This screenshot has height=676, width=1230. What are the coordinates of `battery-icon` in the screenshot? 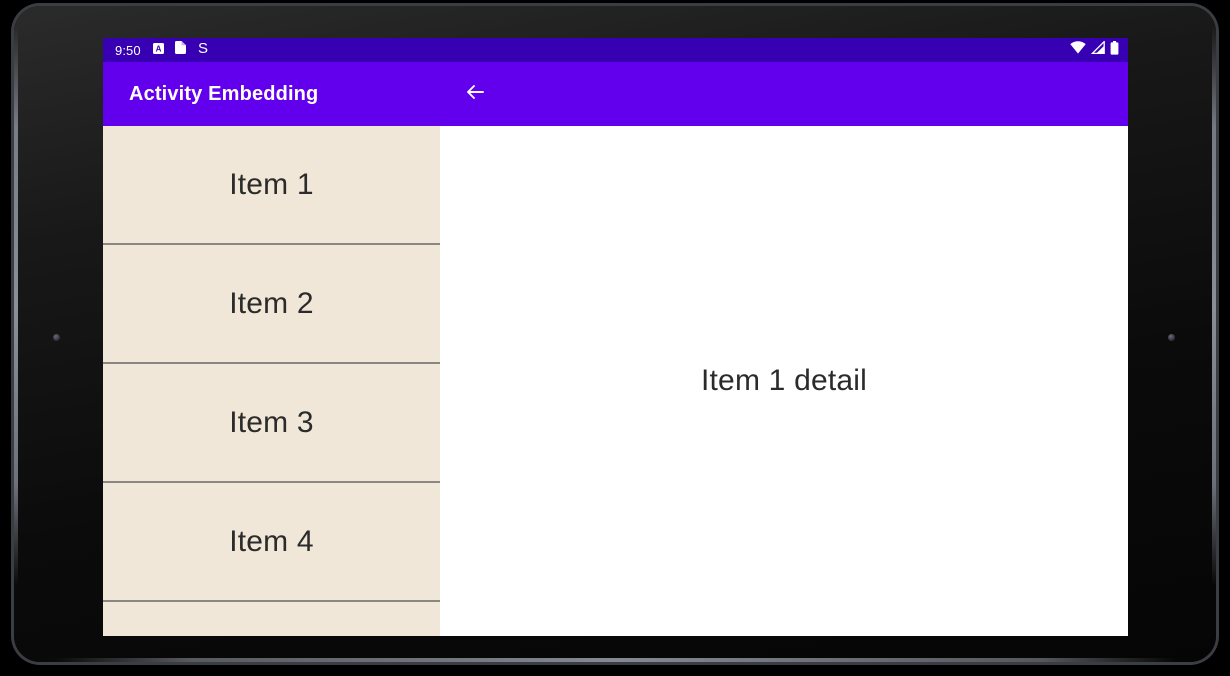 It's located at (1114, 50).